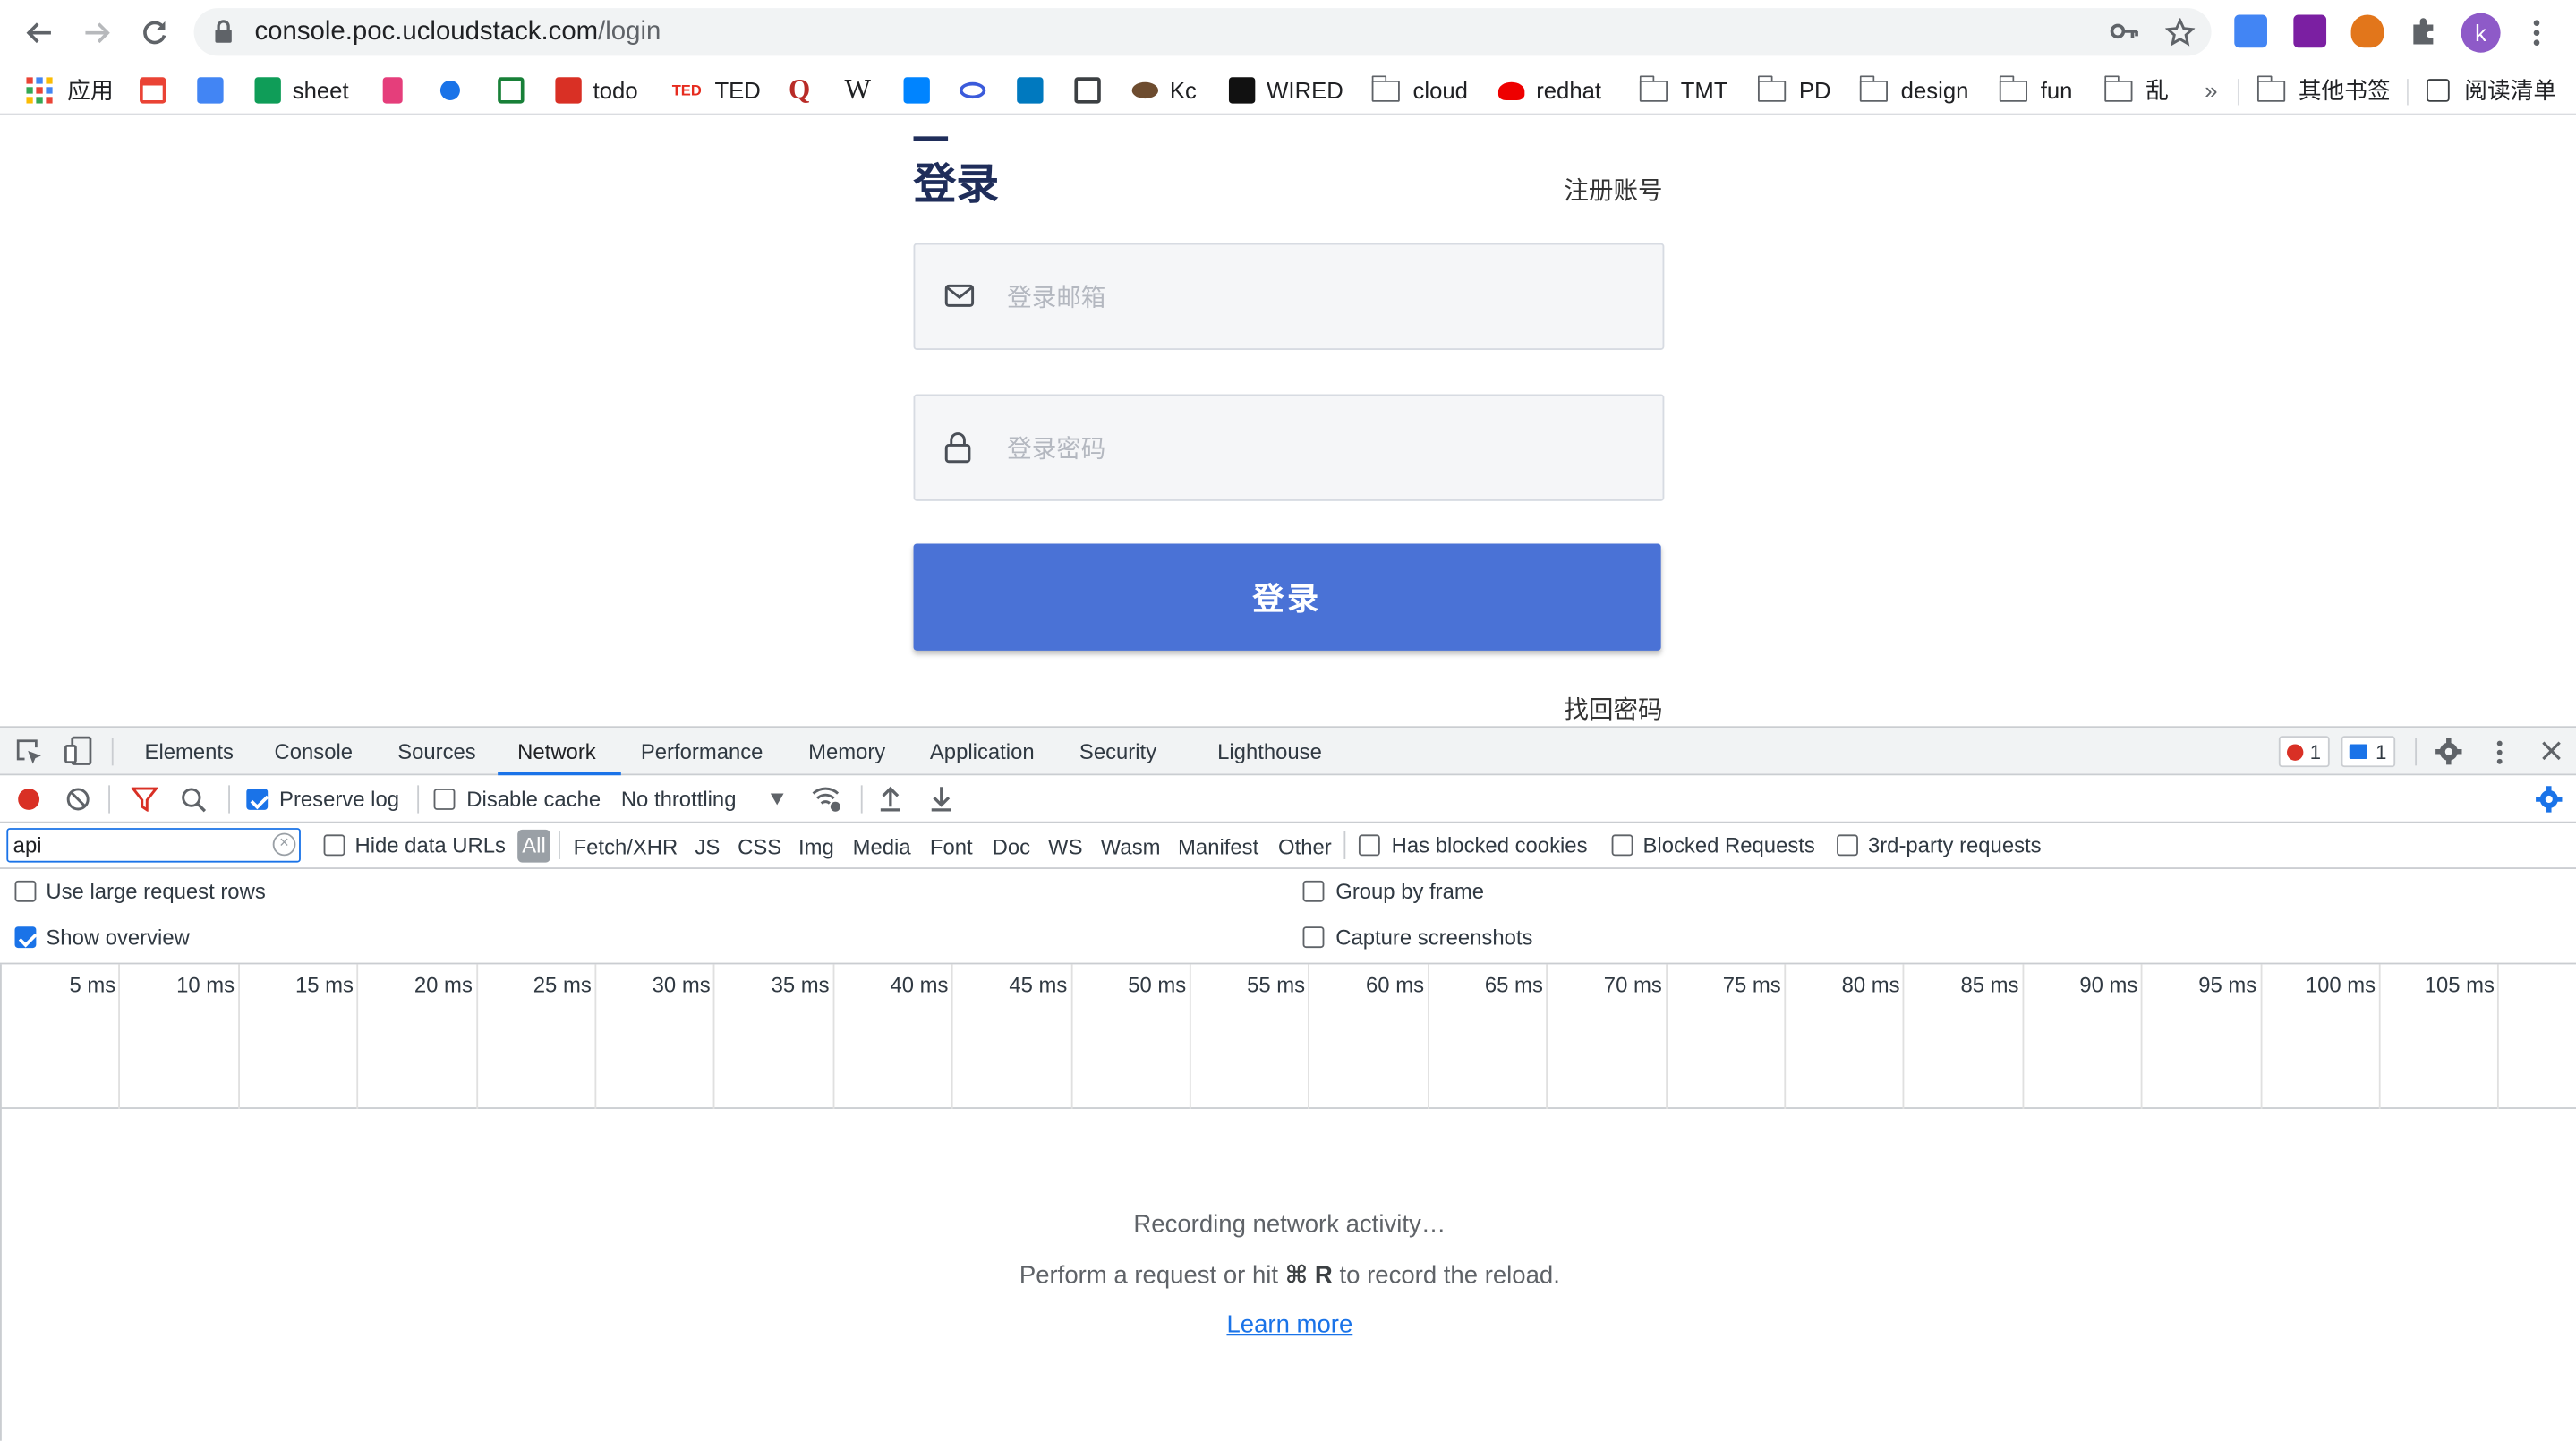  Describe the element at coordinates (2481, 33) in the screenshot. I see `profile-avatar: k` at that location.